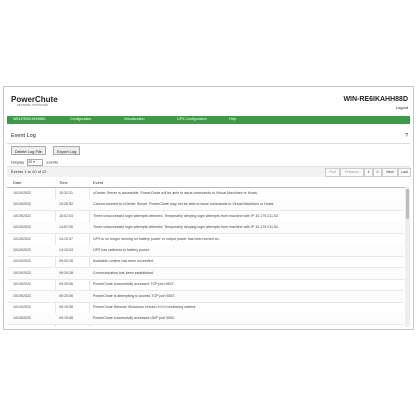 The height and width of the screenshot is (416, 416). What do you see at coordinates (208, 137) in the screenshot?
I see `event-log-section-header: Event Log ?` at bounding box center [208, 137].